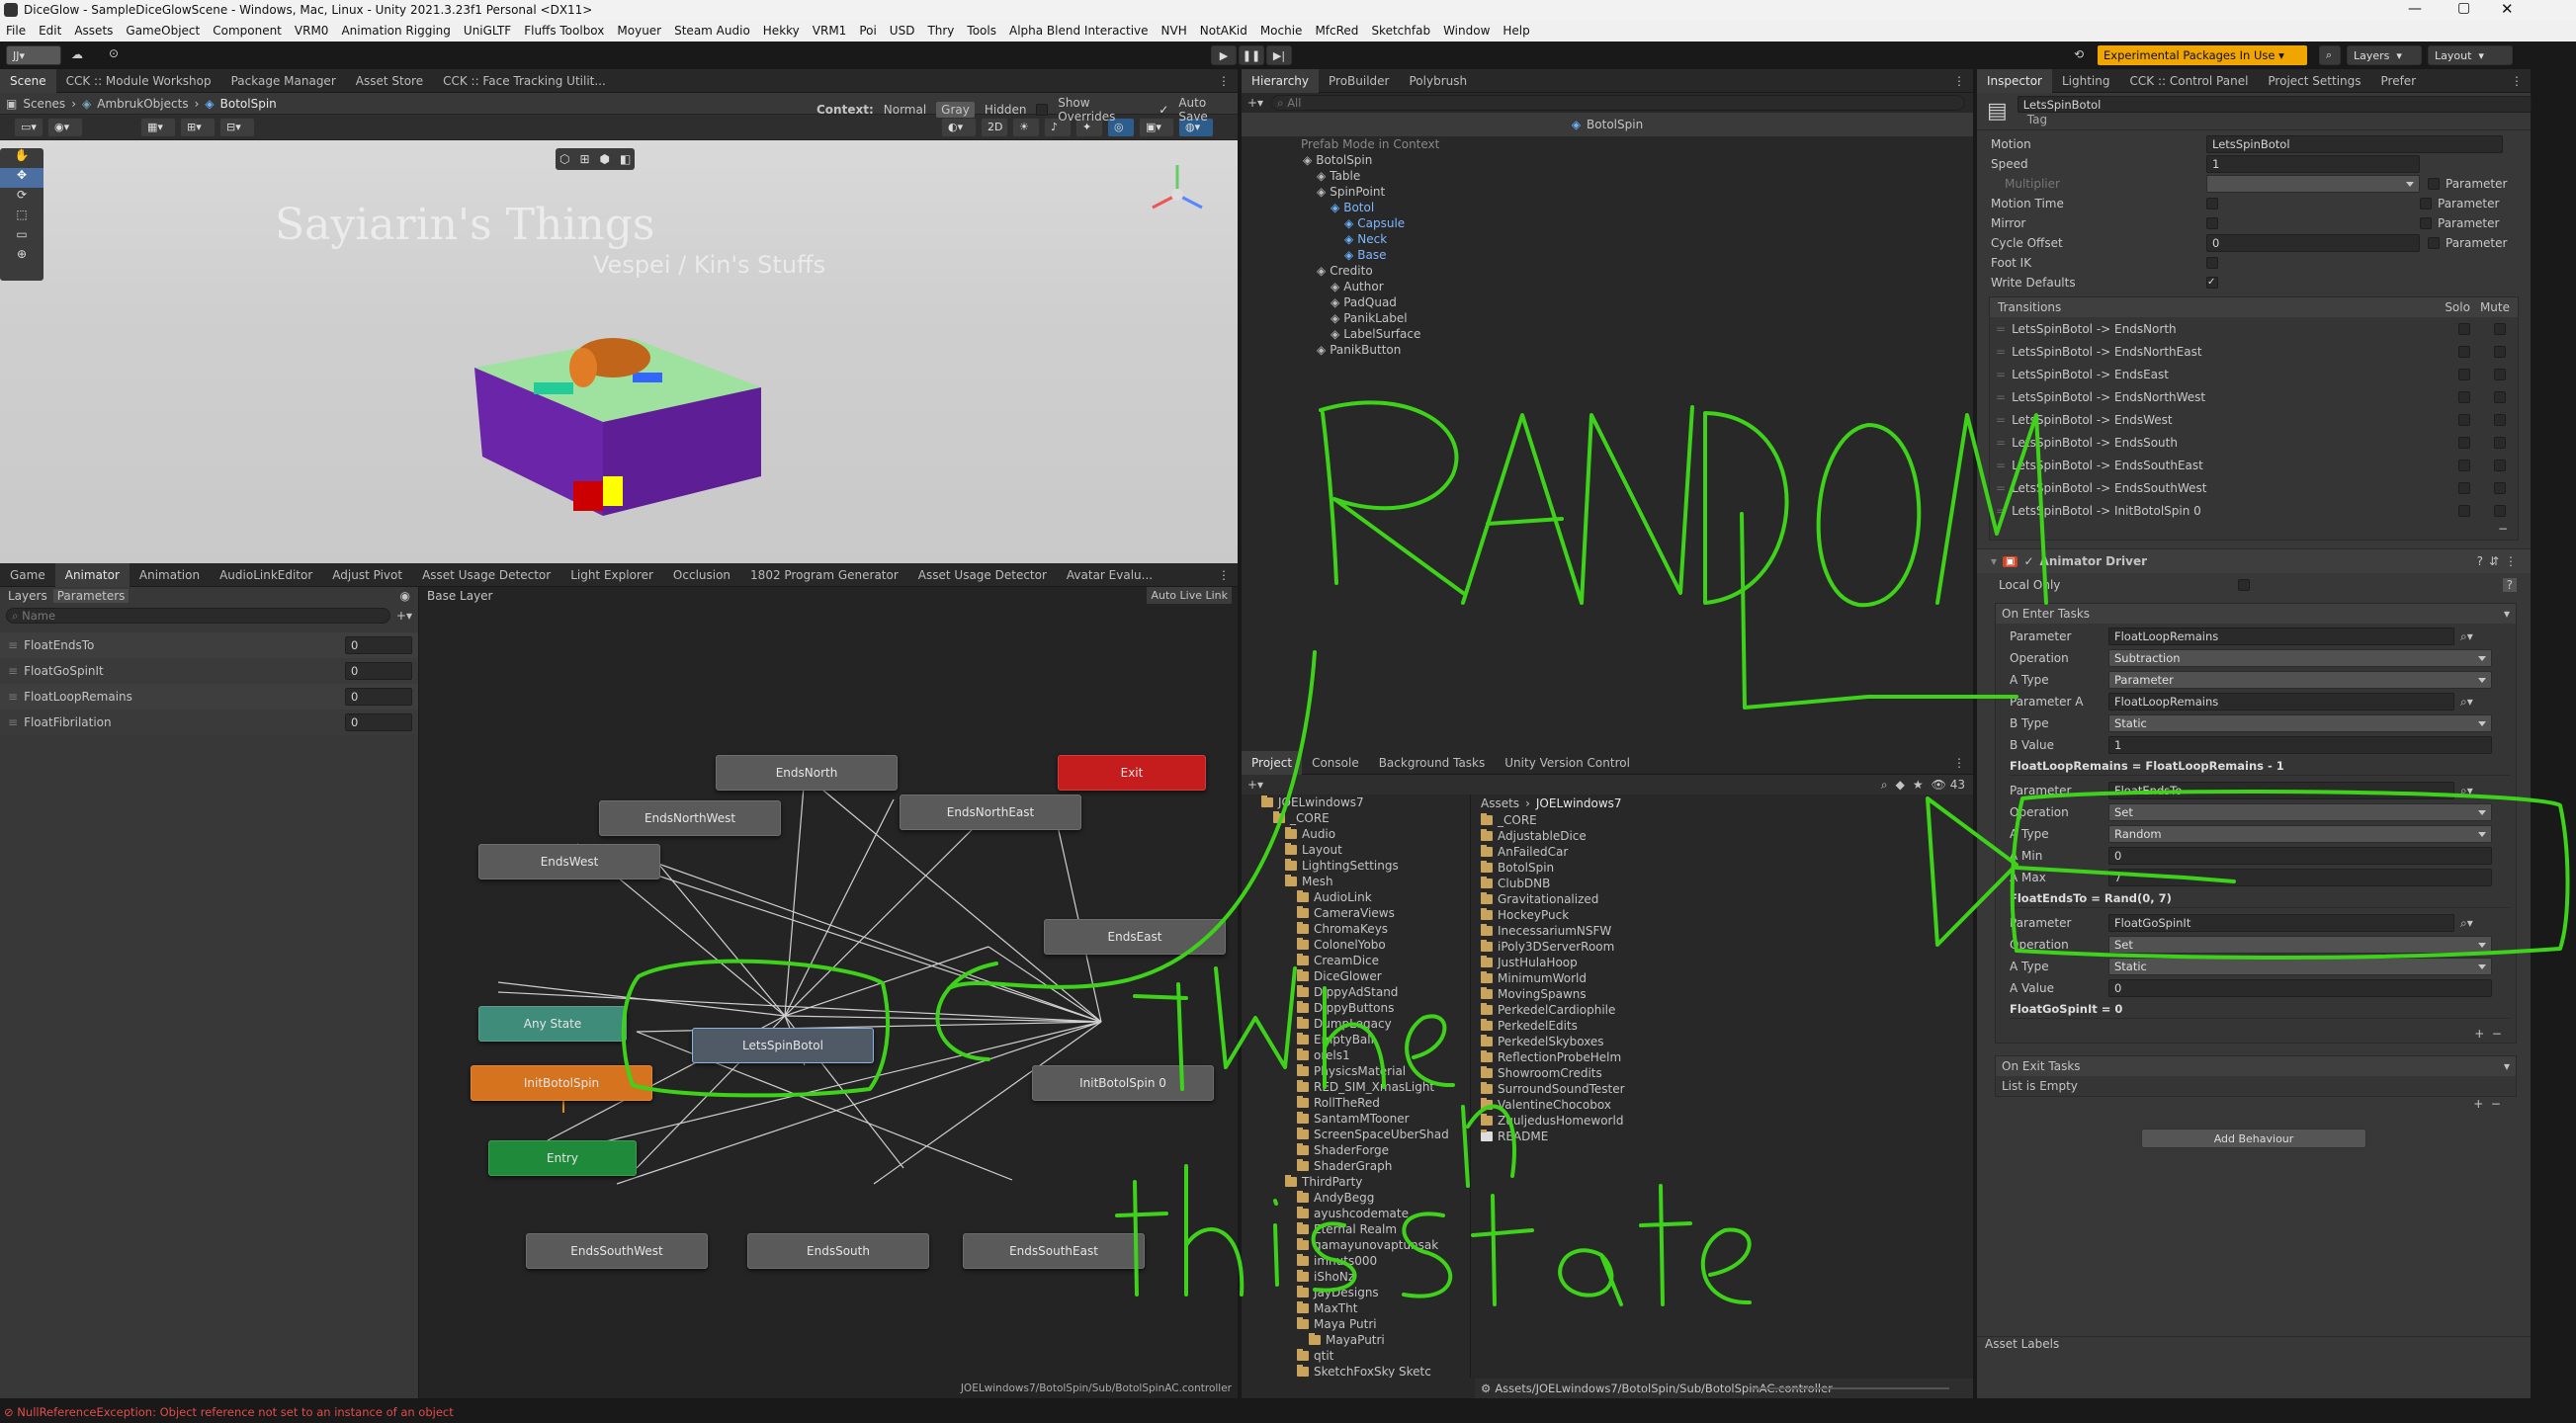 The height and width of the screenshot is (1423, 2576). Describe the element at coordinates (209, 697) in the screenshot. I see `param-row: ≡ FloatLoopRemains 0` at that location.